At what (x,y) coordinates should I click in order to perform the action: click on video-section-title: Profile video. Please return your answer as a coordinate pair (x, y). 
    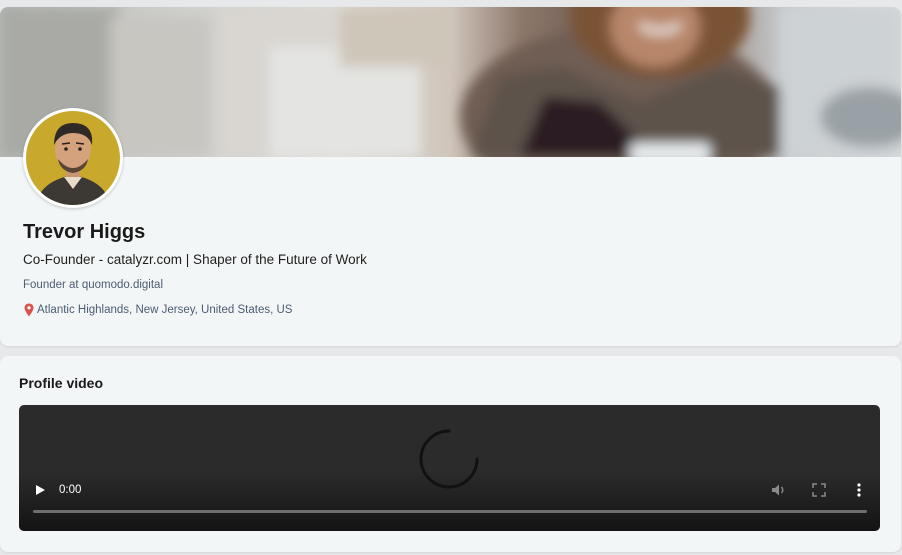
    Looking at the image, I should click on (61, 383).